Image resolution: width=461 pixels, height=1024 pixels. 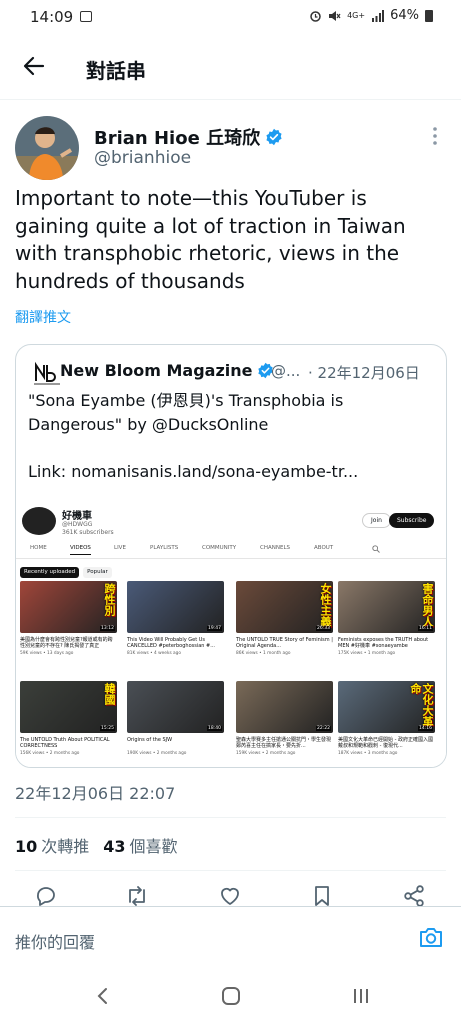 I want to click on back-arrow-icon, so click(x=34, y=66).